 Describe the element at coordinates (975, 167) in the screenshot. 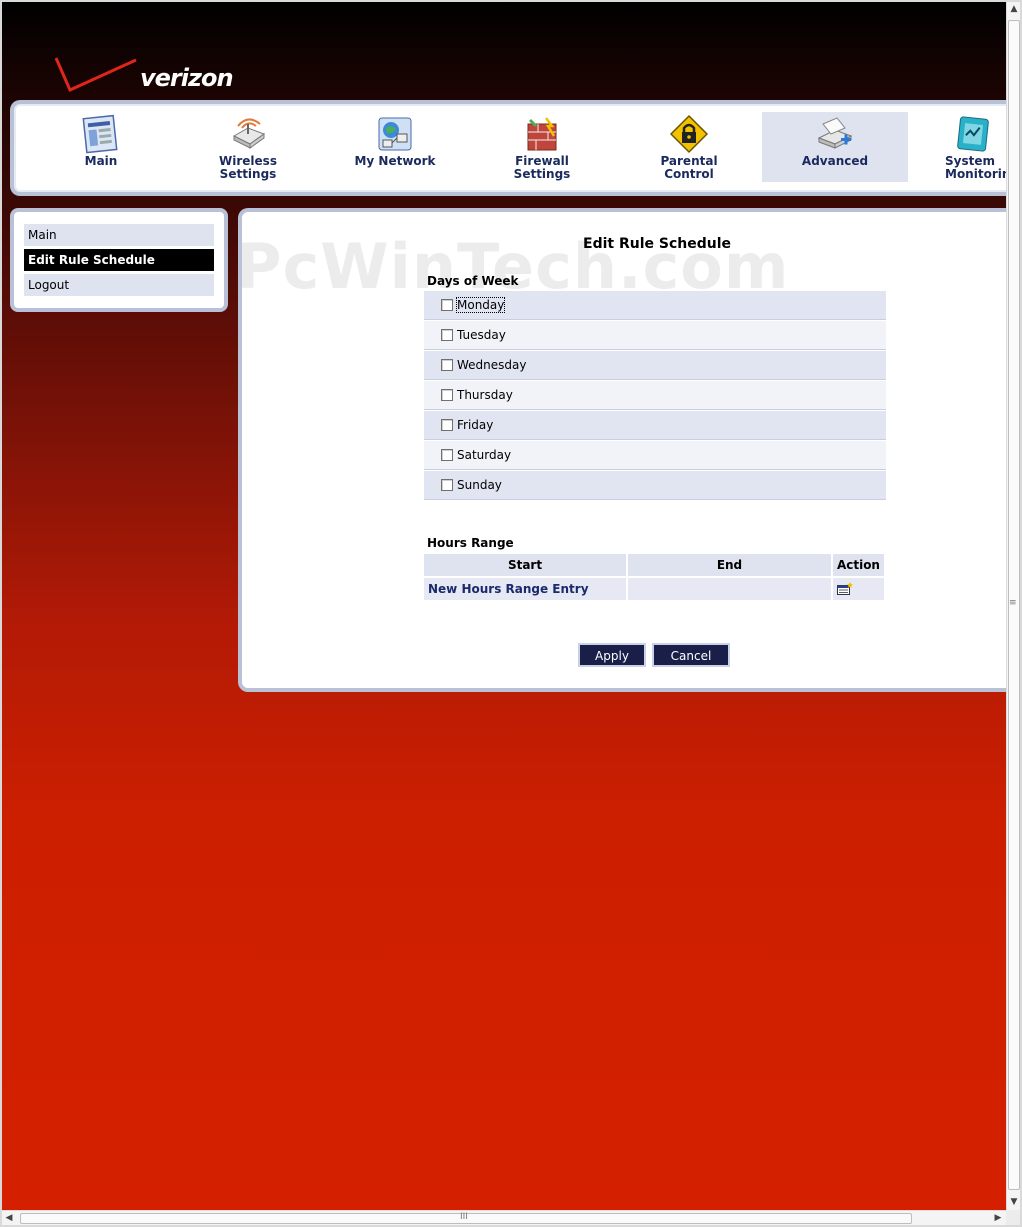

I see `nav-label: System Monitorin` at that location.